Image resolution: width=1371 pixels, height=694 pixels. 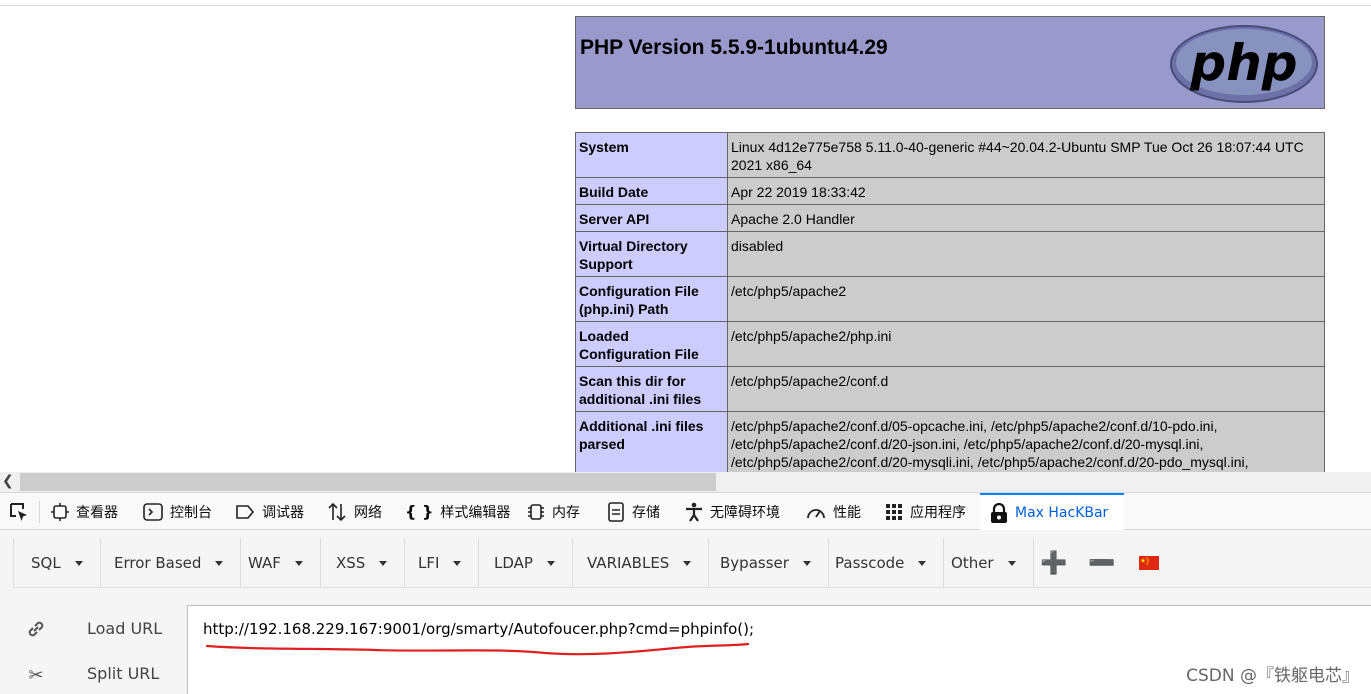 I want to click on menu-label: Error Based, so click(x=158, y=563).